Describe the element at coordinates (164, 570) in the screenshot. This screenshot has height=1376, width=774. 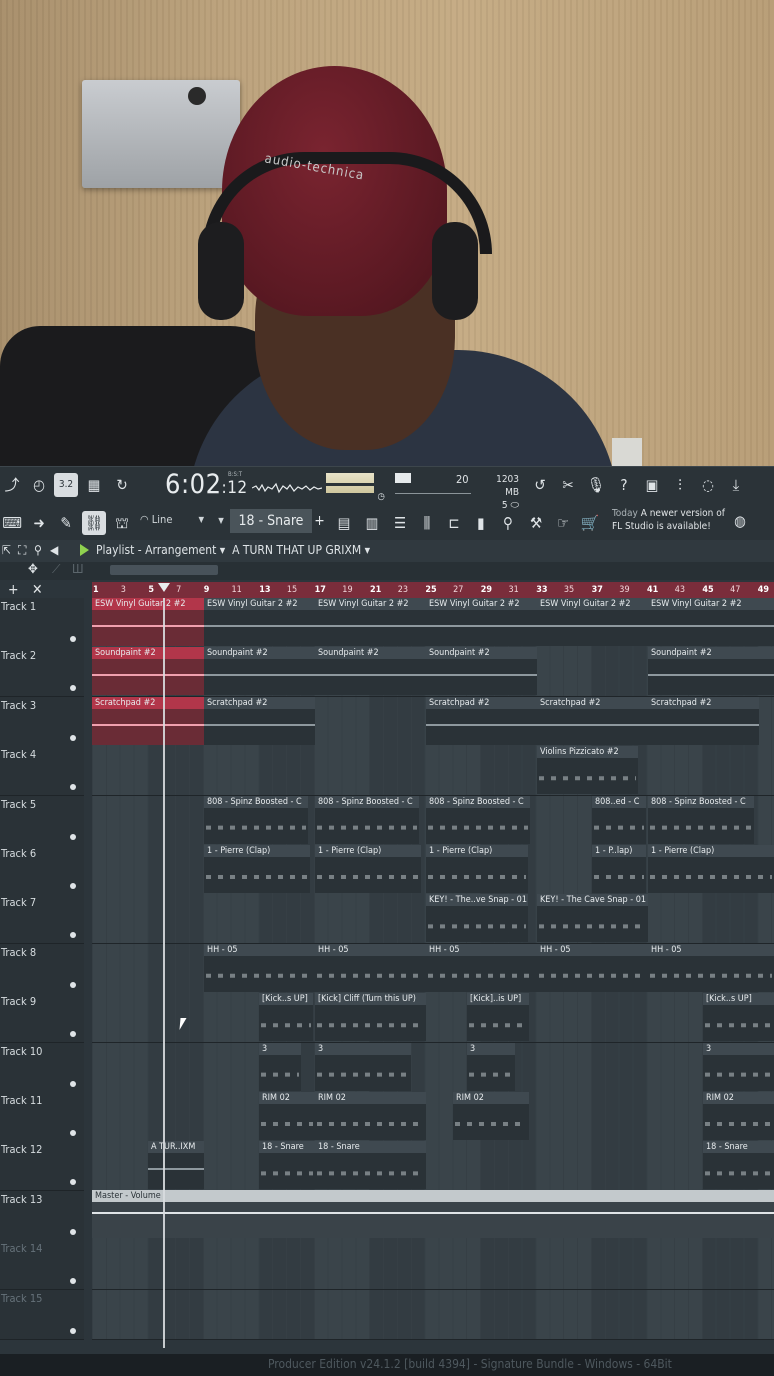
I see `scroll-thumb` at that location.